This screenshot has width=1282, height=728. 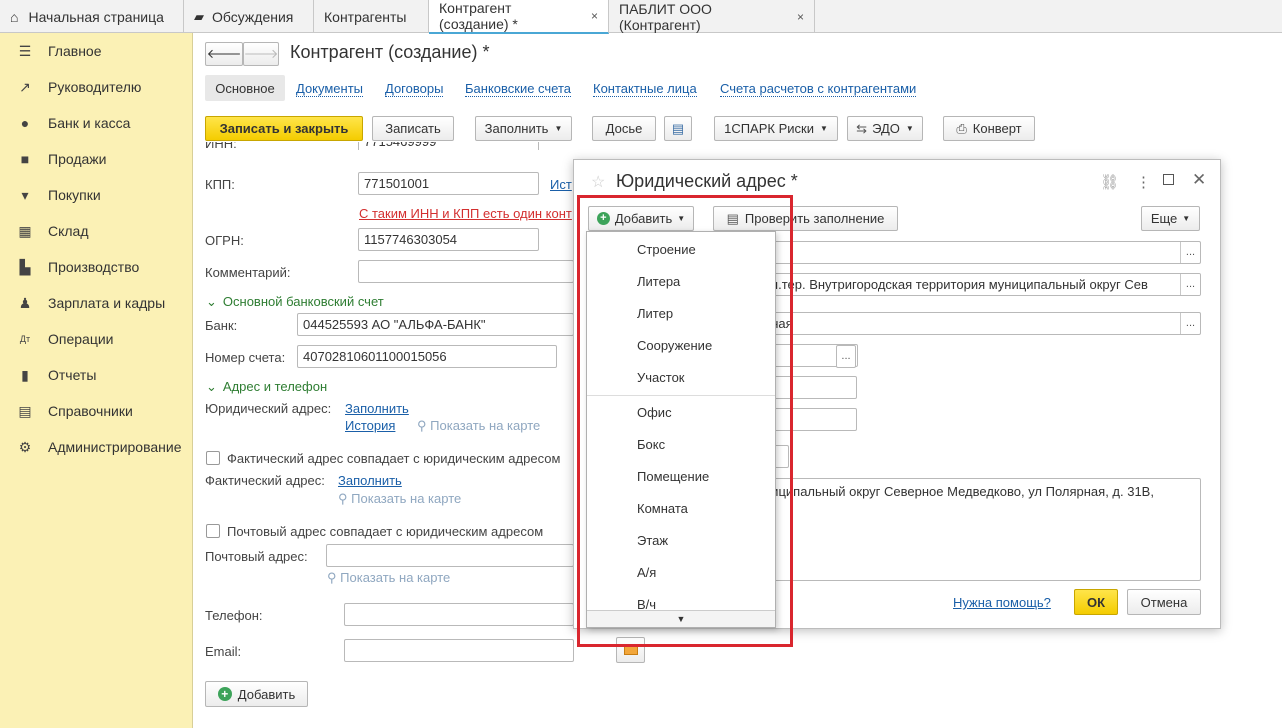 I want to click on postal-same-checkbox, so click(x=213, y=531).